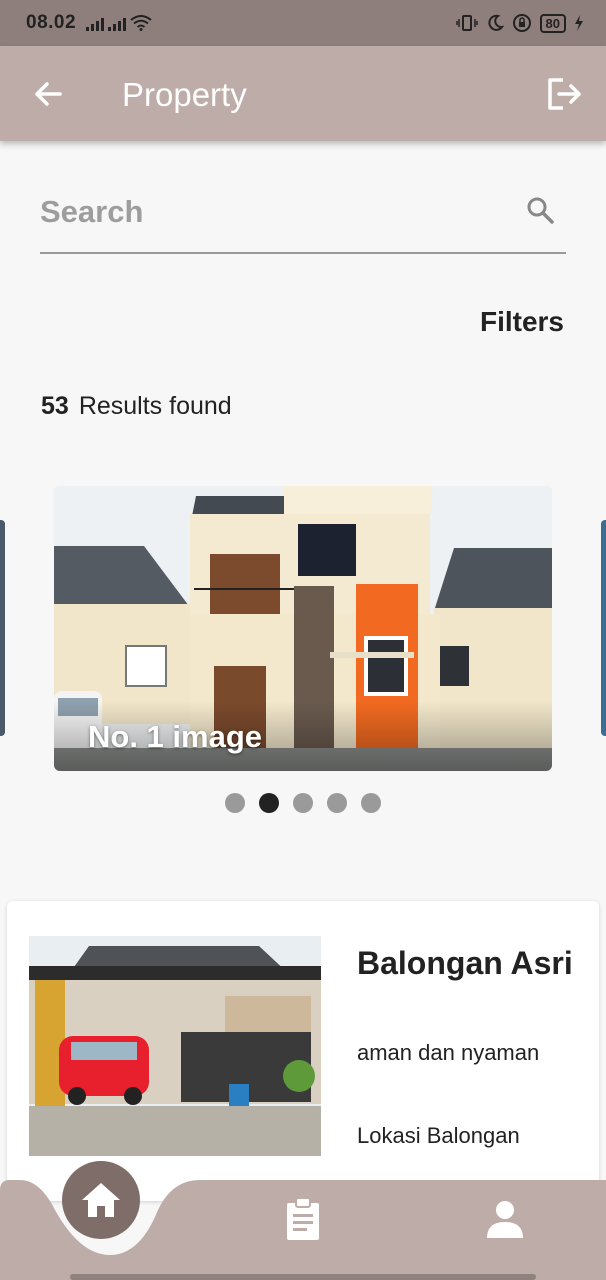  What do you see at coordinates (155, 406) in the screenshot?
I see `results-label: Results found` at bounding box center [155, 406].